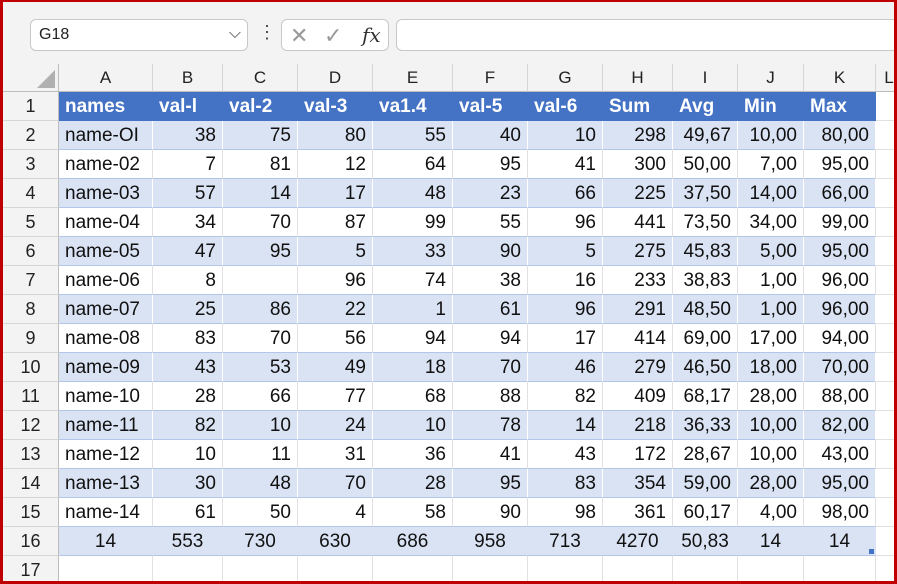 This screenshot has width=897, height=584. Describe the element at coordinates (335, 338) in the screenshot. I see `cell-d9: 56` at that location.